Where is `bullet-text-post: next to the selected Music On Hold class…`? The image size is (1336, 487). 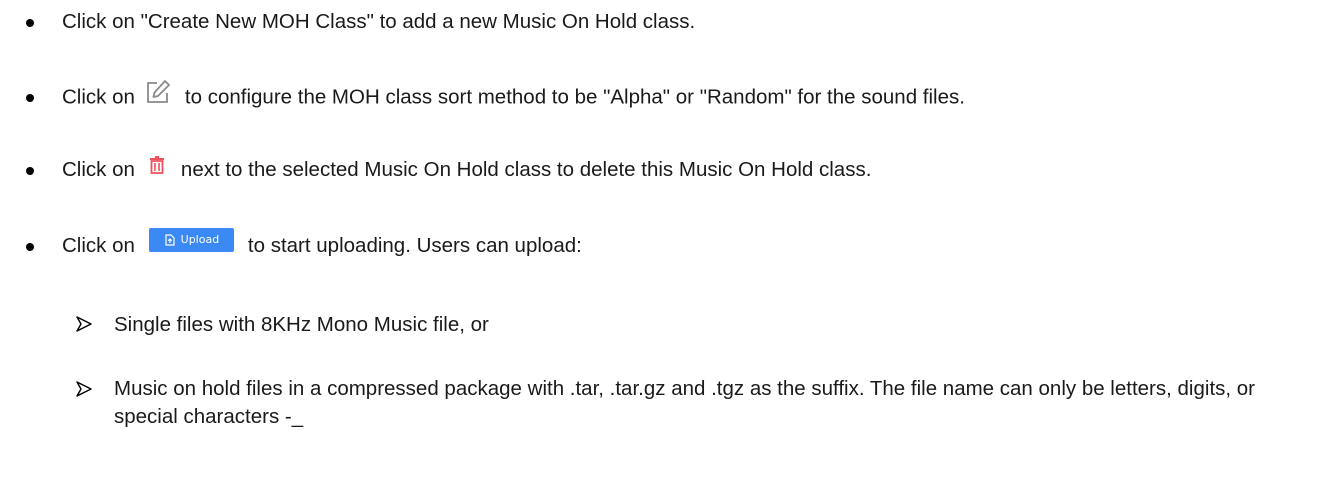
bullet-text-post: next to the selected Music On Hold class… is located at coordinates (526, 169).